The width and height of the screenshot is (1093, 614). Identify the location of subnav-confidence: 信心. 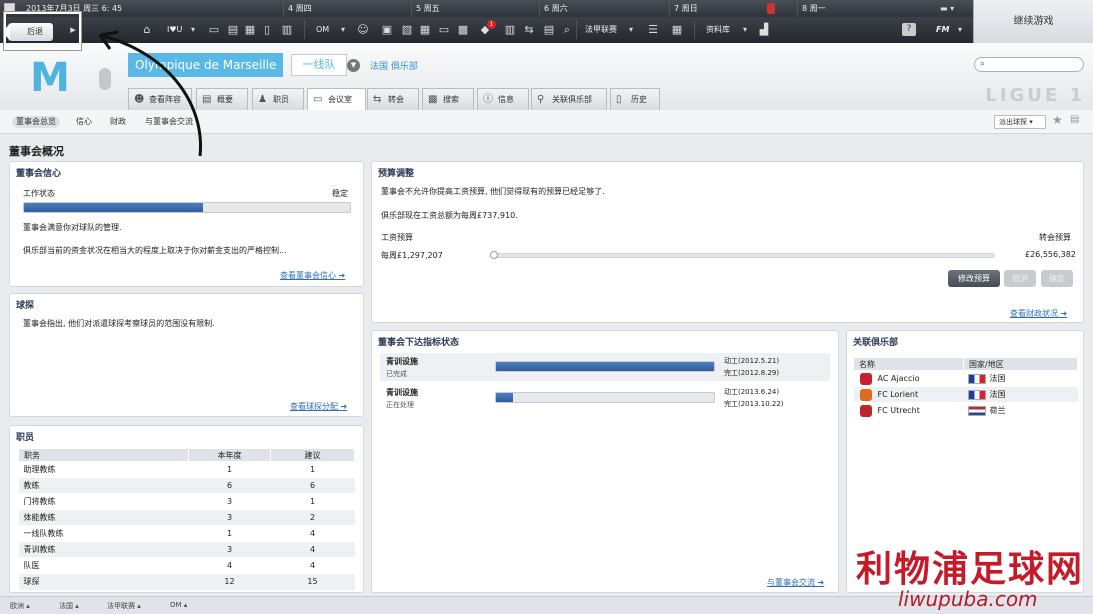
(84, 122).